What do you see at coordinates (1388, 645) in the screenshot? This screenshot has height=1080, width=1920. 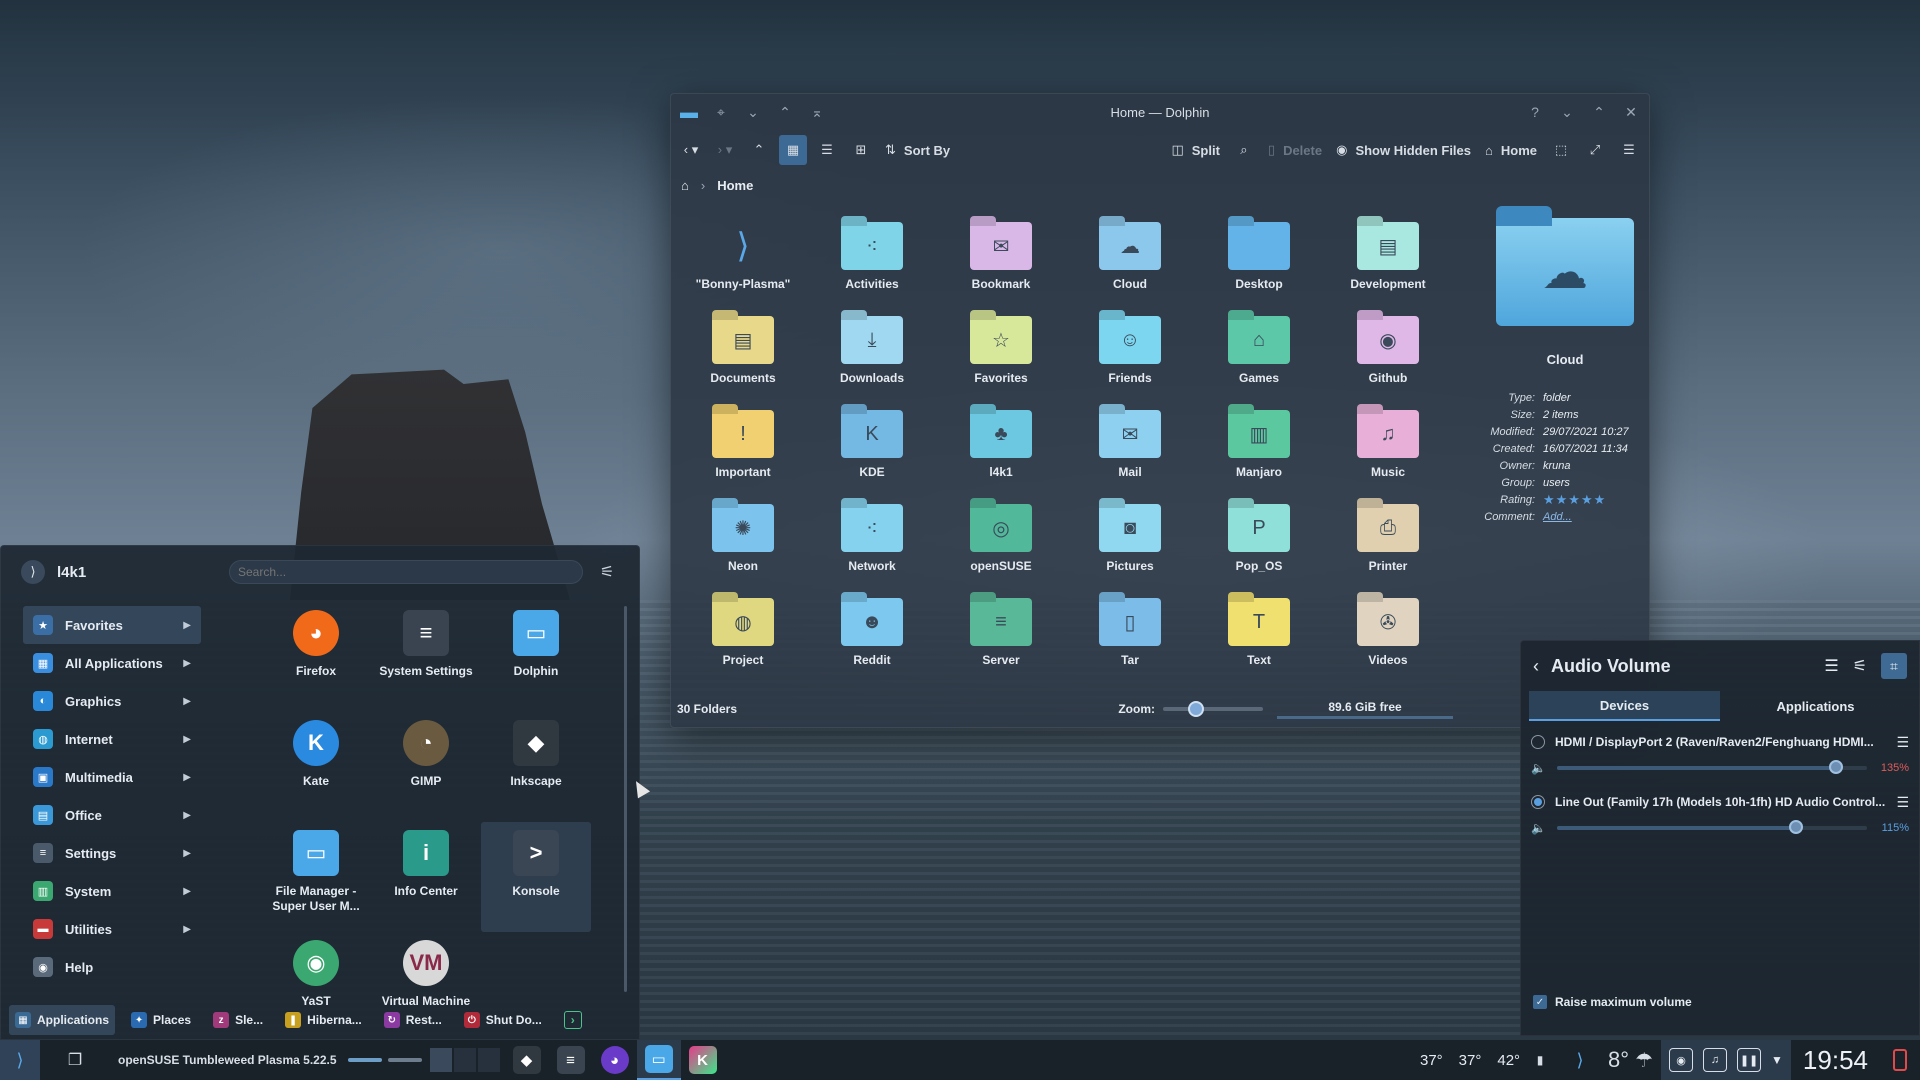 I see `folder-item: ✇ Videos` at bounding box center [1388, 645].